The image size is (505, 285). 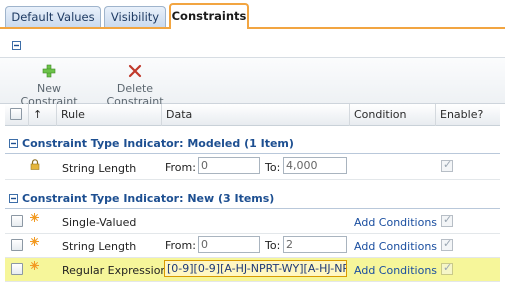 I want to click on table-row: Single-Valued Add Conditions ✓, so click(x=252, y=222).